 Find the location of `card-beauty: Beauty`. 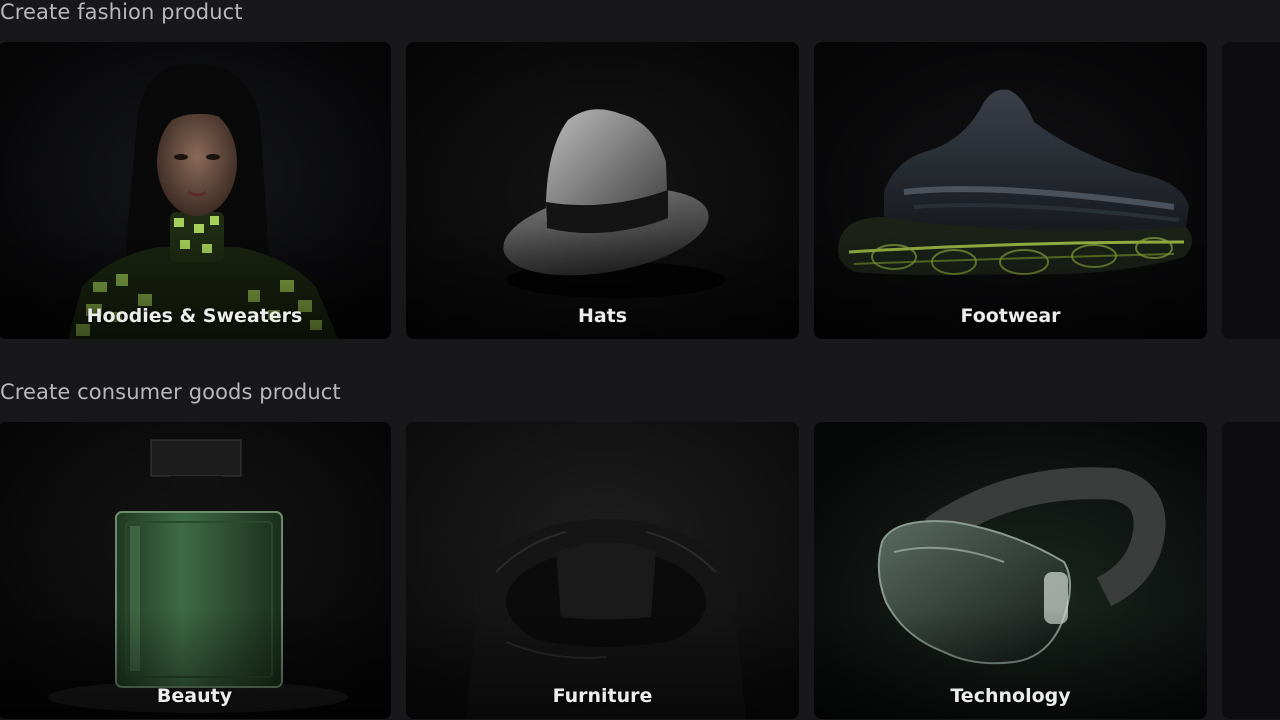

card-beauty: Beauty is located at coordinates (195, 570).